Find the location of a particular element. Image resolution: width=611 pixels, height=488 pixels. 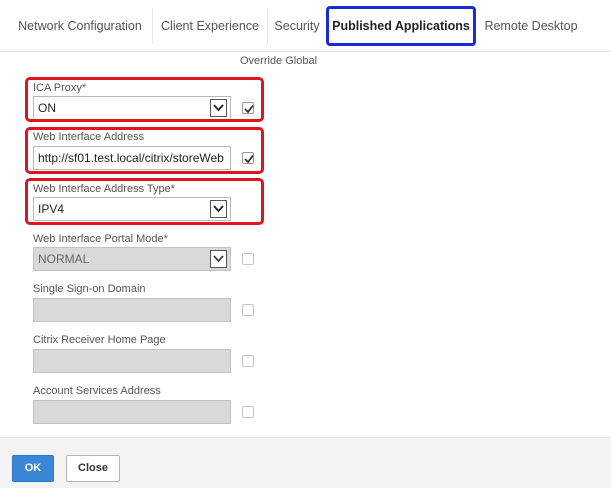

ica-proxy-value: ON is located at coordinates (47, 108).